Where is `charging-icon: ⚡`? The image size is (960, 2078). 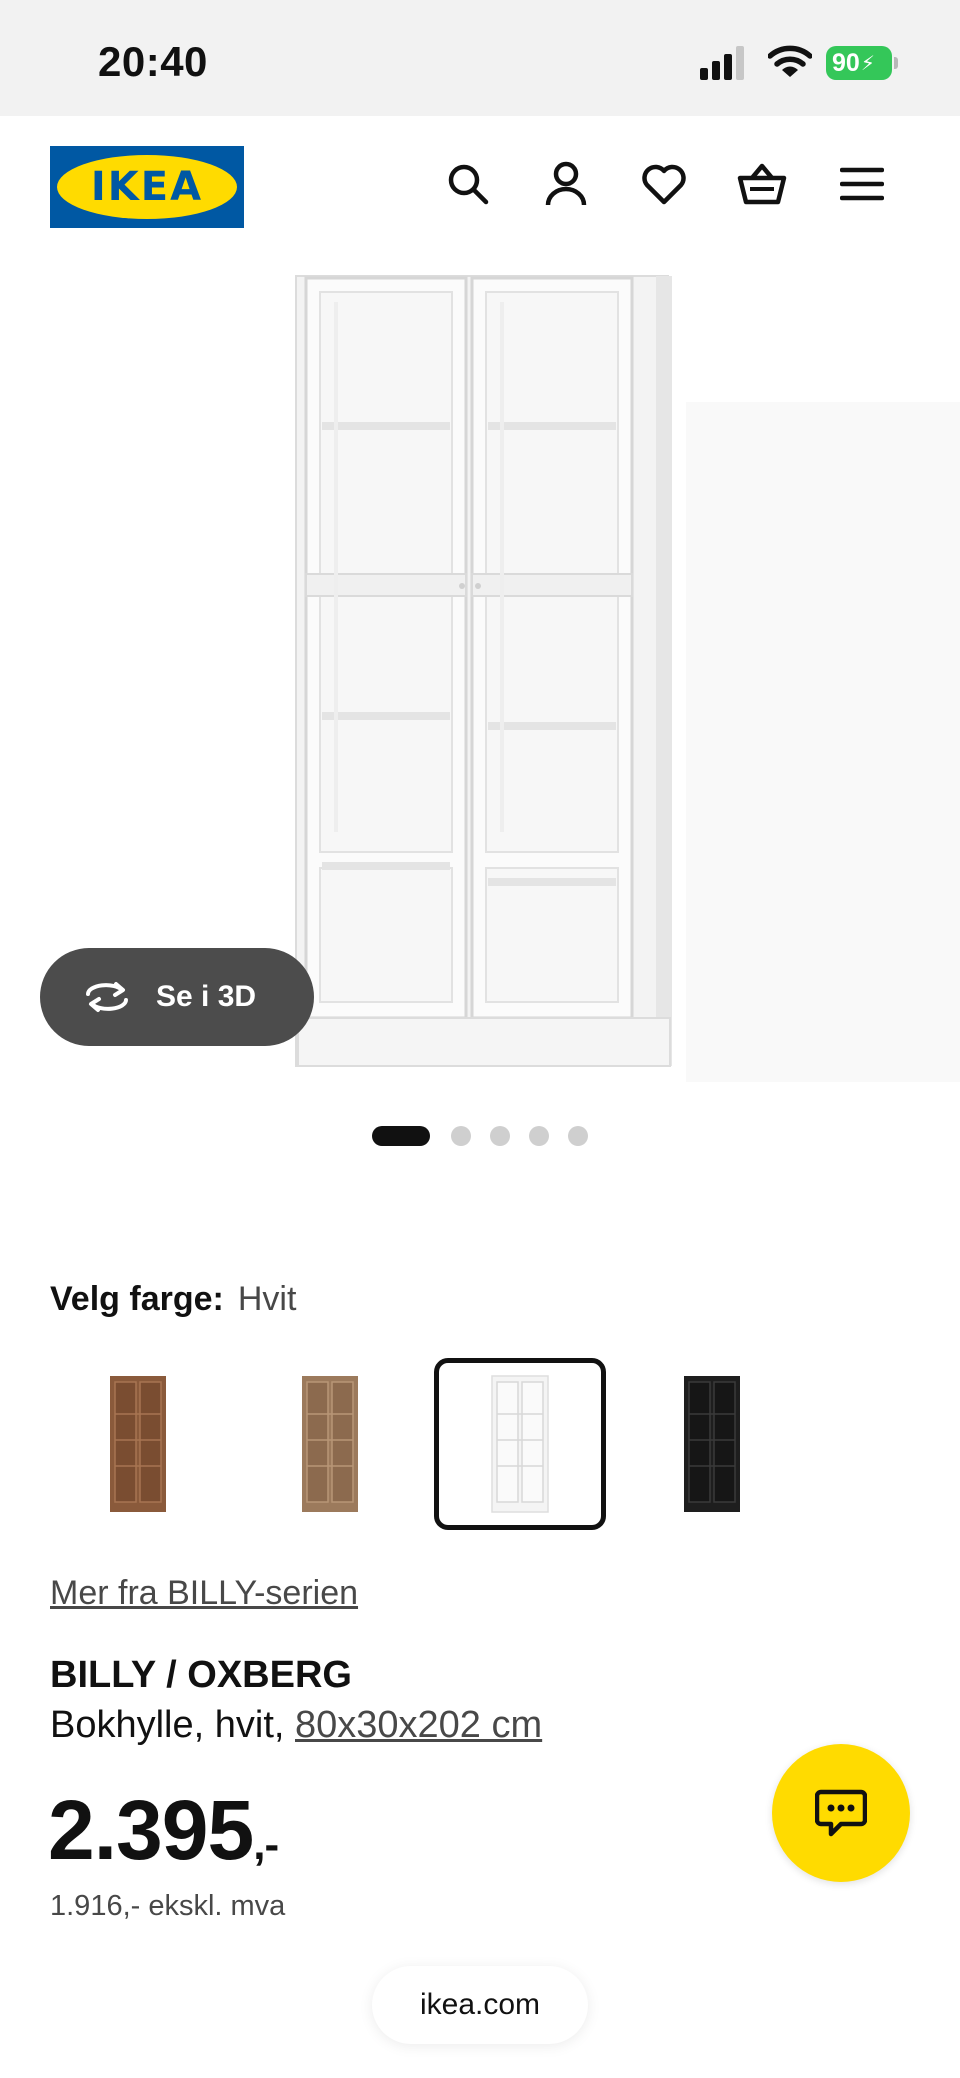
charging-icon: ⚡ is located at coordinates (867, 63).